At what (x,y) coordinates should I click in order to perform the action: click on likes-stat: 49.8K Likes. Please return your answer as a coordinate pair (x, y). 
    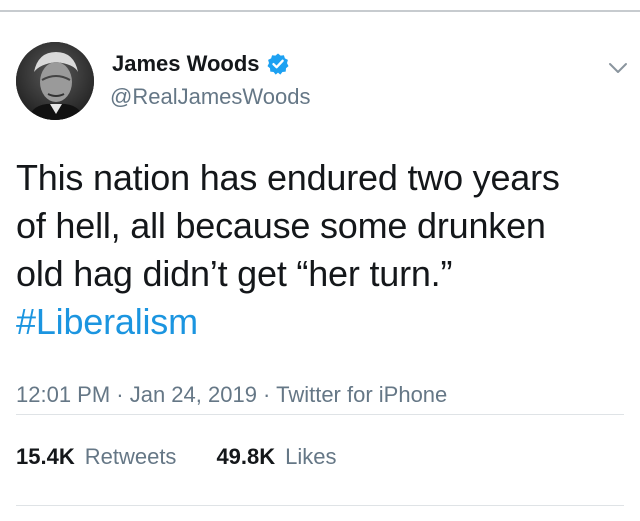
    Looking at the image, I should click on (276, 457).